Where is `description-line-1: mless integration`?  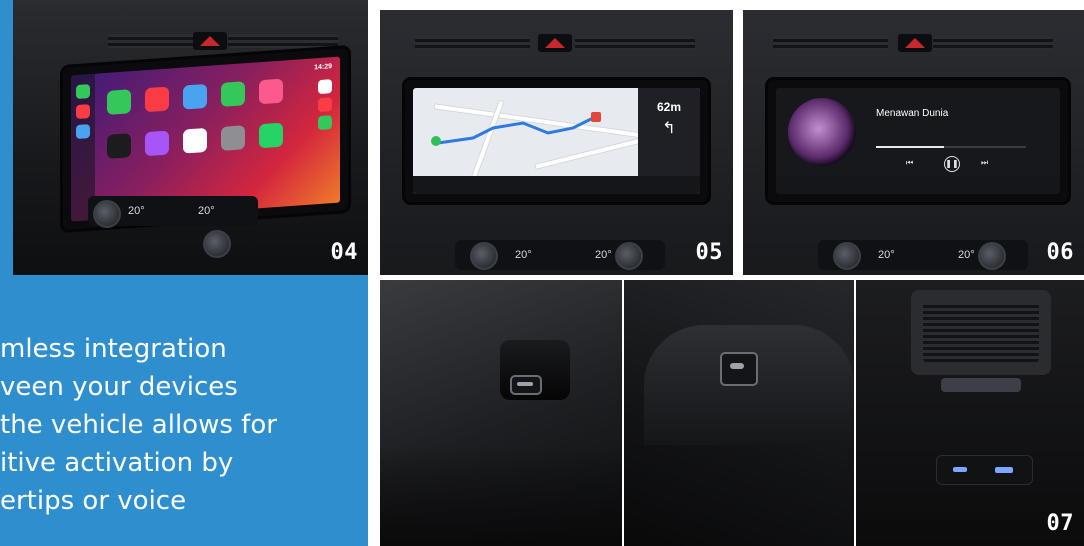 description-line-1: mless integration is located at coordinates (113, 349).